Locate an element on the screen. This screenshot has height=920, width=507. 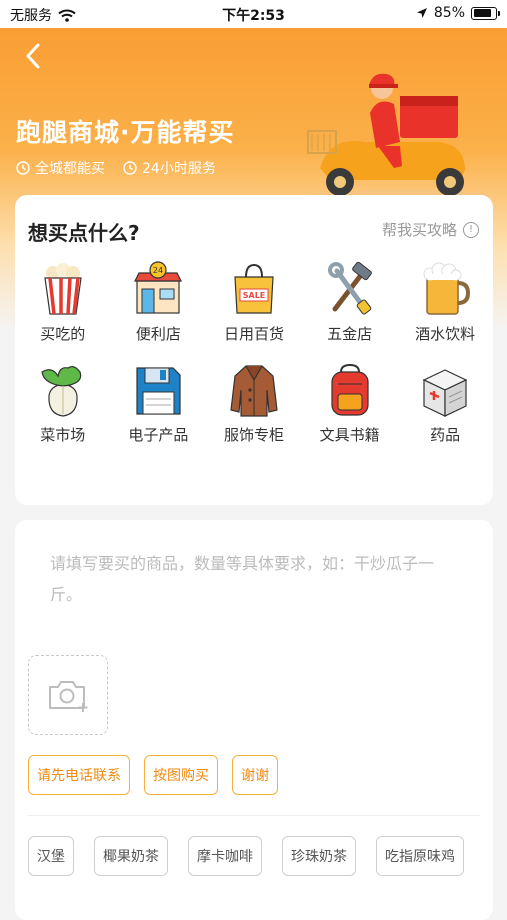
battery-icon is located at coordinates (485, 13).